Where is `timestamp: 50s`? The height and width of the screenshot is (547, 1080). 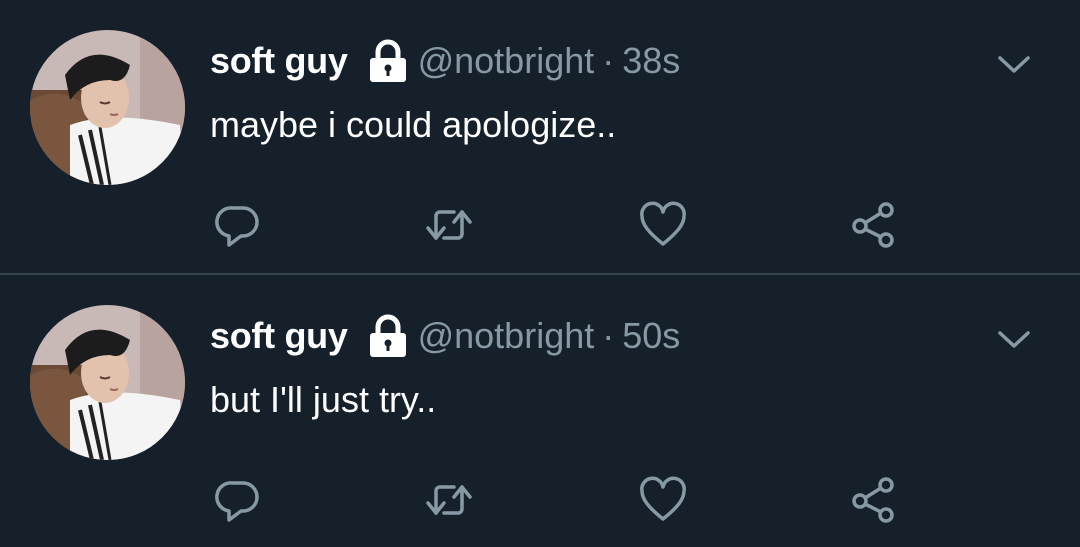 timestamp: 50s is located at coordinates (651, 336).